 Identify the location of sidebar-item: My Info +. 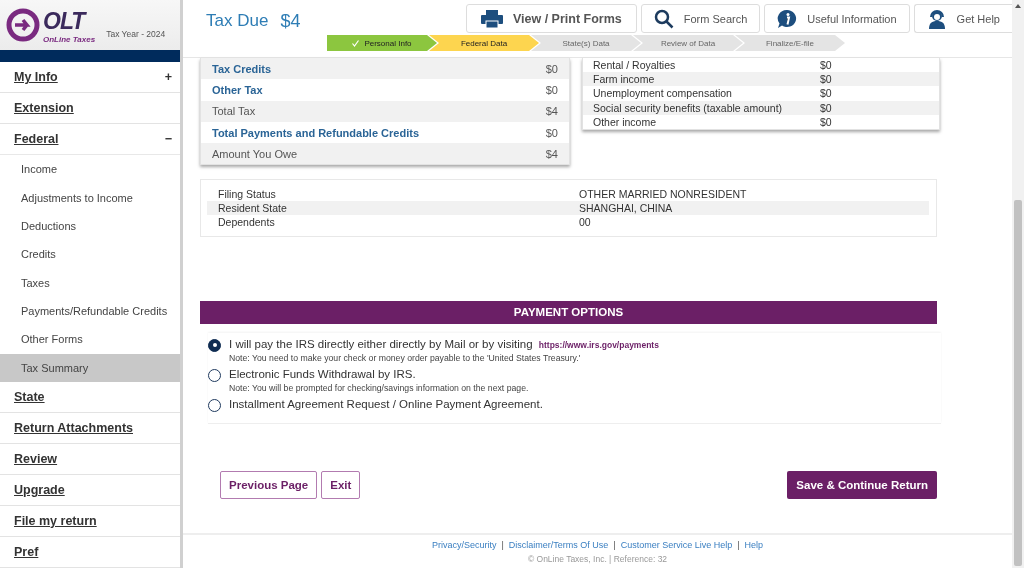
(90, 77).